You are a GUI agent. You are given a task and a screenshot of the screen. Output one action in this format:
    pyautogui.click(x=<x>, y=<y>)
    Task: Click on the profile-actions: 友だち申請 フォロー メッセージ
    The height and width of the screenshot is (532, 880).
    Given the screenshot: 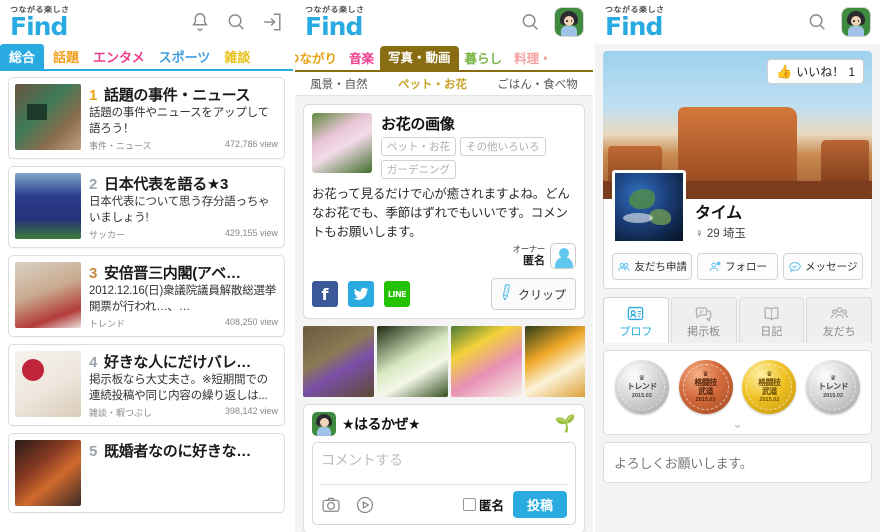 What is the action you would take?
    pyautogui.click(x=737, y=266)
    